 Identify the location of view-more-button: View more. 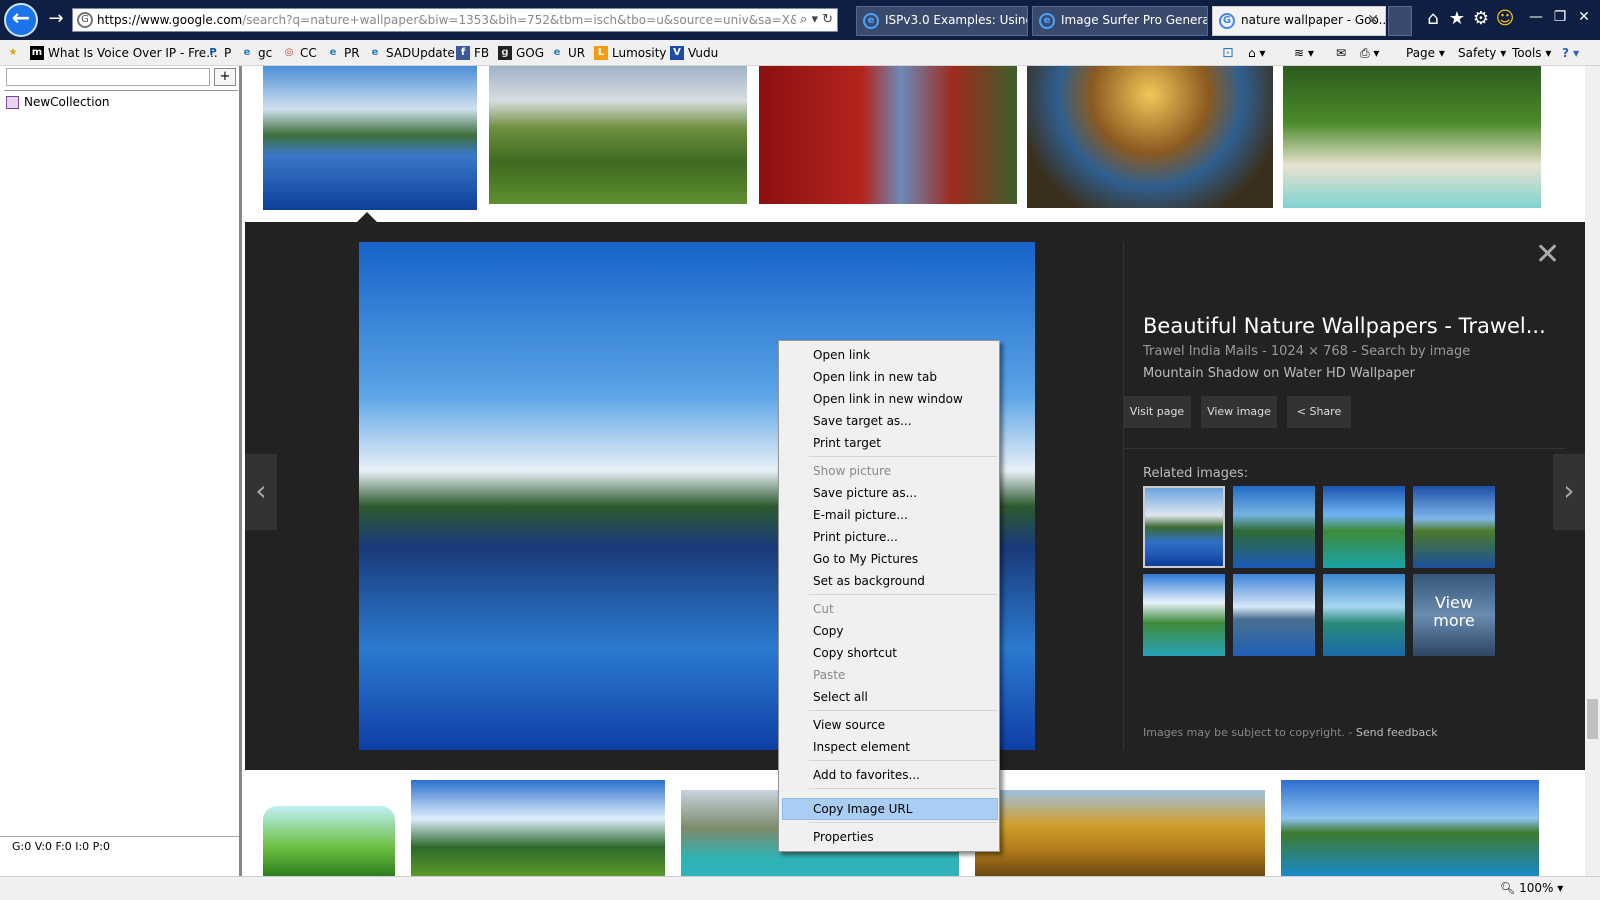
(1454, 615).